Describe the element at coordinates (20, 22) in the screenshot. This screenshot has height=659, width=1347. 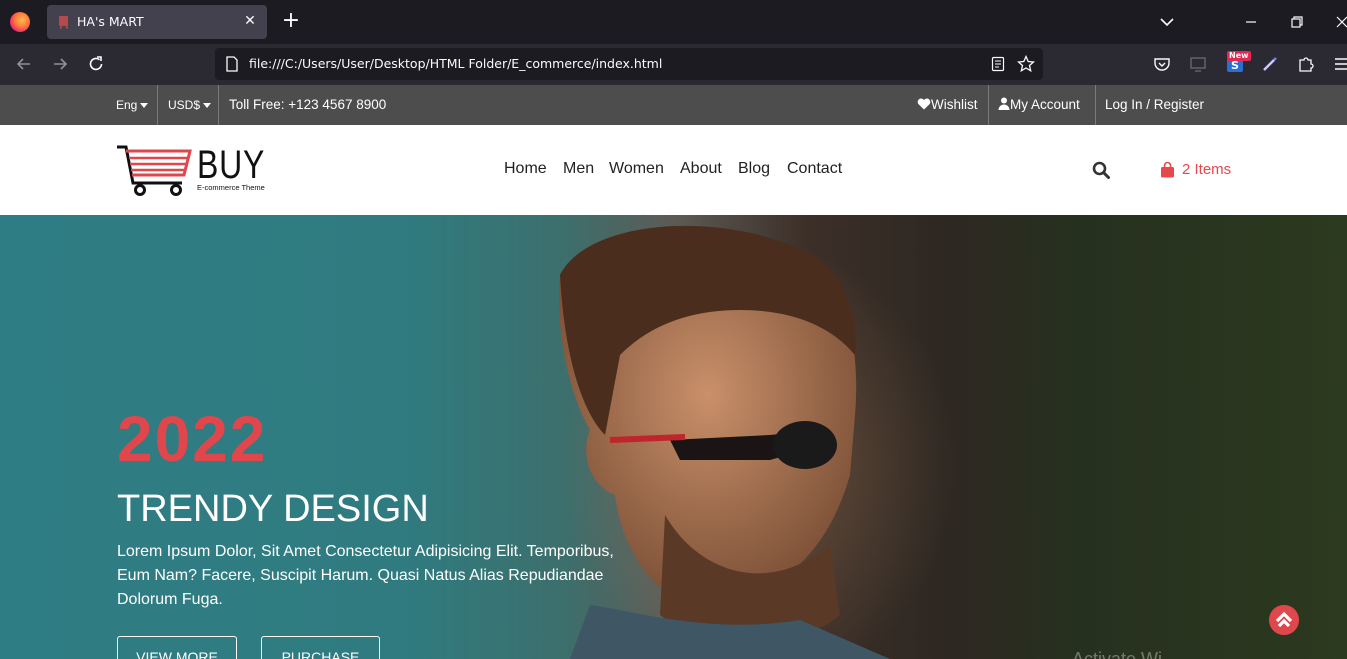
I see `firefox-logo-icon` at that location.